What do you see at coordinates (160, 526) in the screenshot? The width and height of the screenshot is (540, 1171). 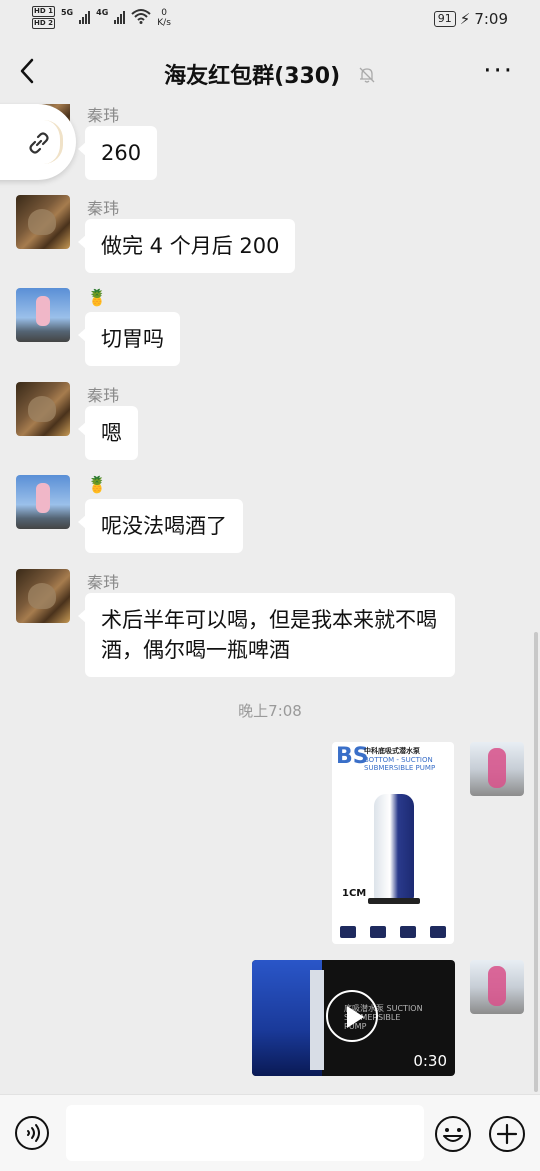 I see `message-bubble: 呢没法喝酒了` at bounding box center [160, 526].